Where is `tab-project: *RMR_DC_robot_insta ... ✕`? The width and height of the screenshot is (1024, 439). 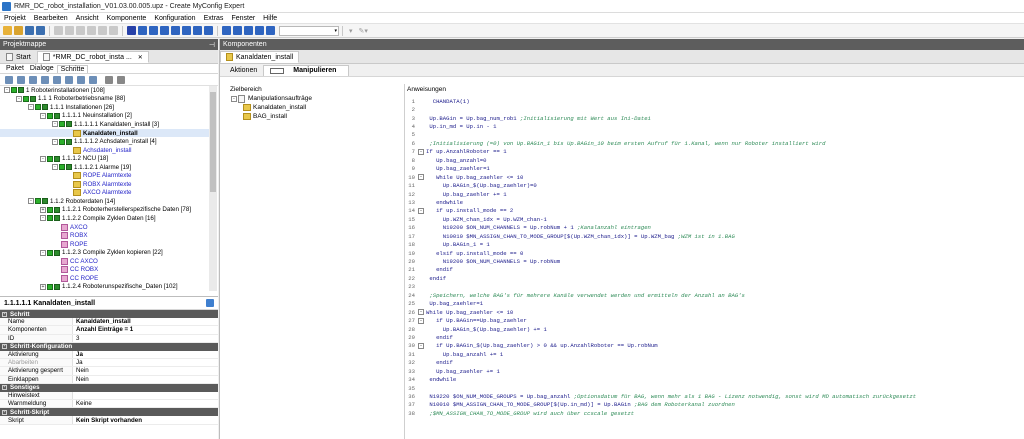
tab-project: *RMR_DC_robot_insta ... ✕ is located at coordinates (92, 57).